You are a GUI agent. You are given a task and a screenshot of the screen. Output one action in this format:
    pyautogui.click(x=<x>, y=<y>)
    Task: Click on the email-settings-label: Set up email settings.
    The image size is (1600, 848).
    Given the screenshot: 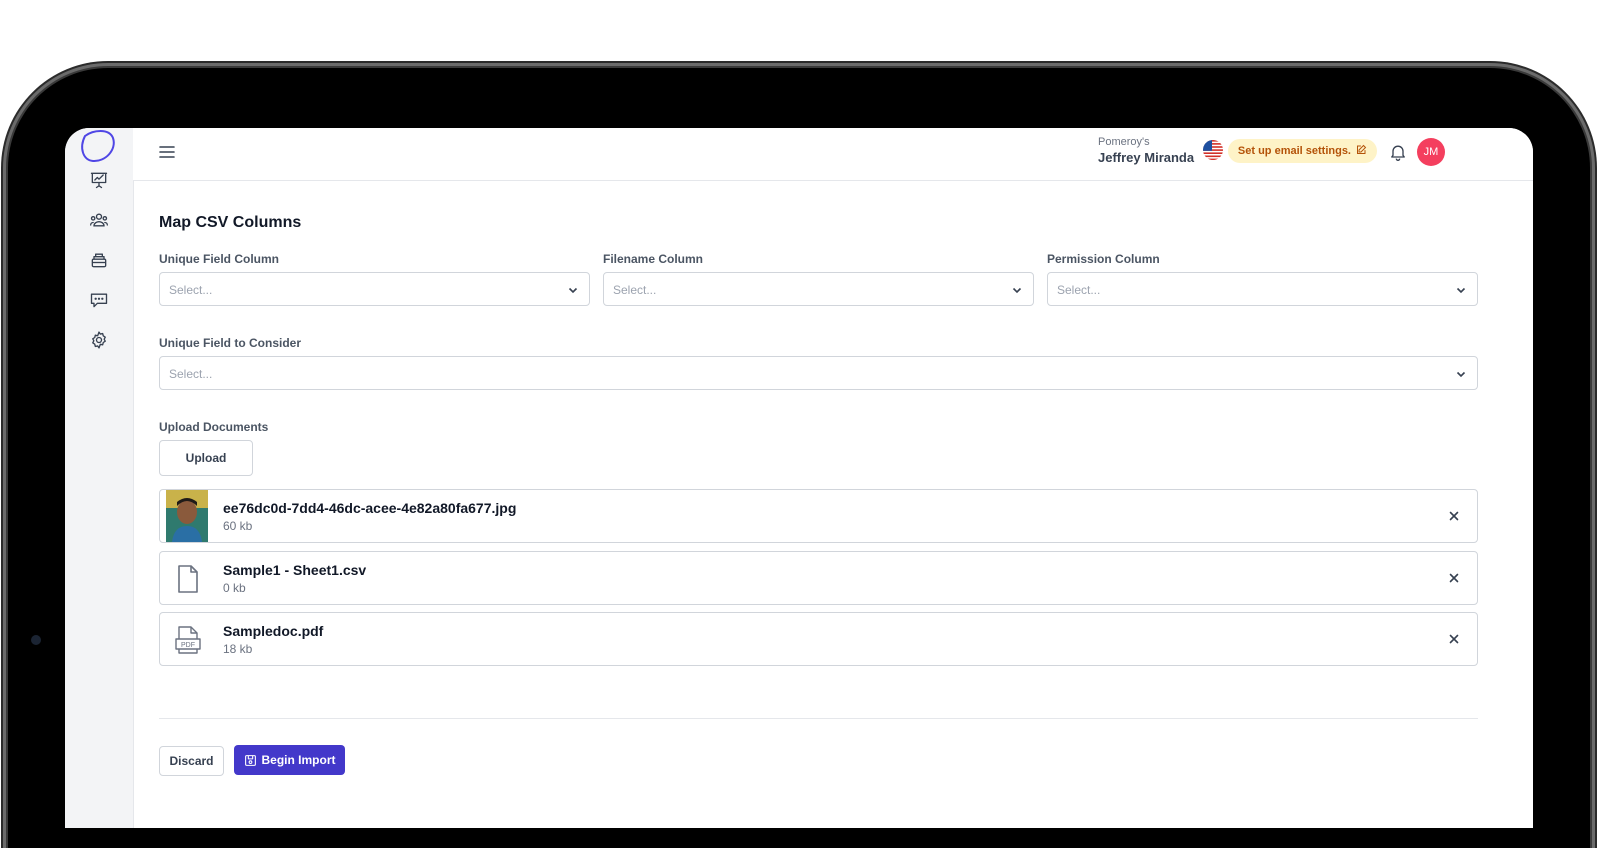 What is the action you would take?
    pyautogui.click(x=1294, y=151)
    